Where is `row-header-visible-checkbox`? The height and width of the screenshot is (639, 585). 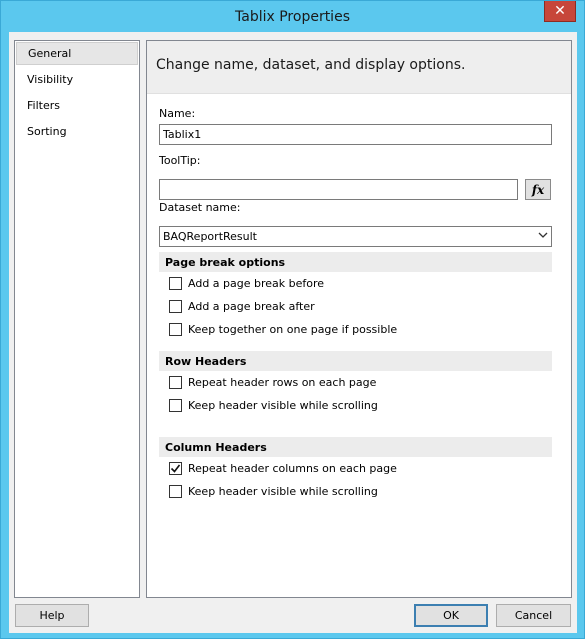
row-header-visible-checkbox is located at coordinates (175, 405).